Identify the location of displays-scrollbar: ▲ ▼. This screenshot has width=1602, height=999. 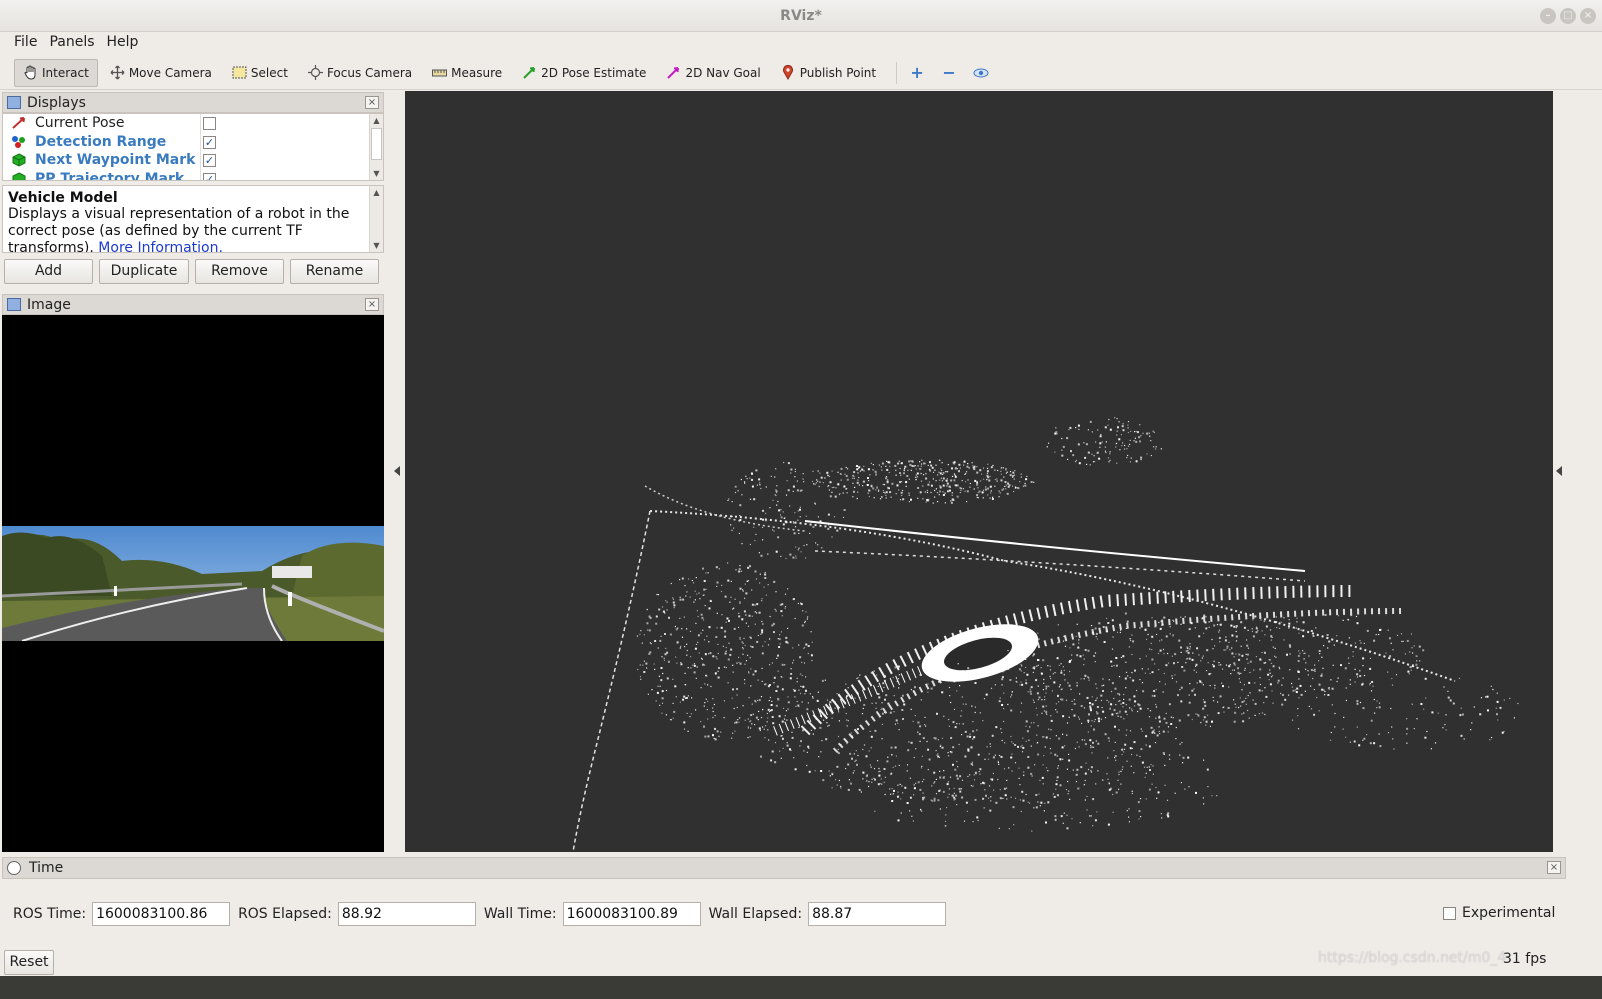
(376, 147).